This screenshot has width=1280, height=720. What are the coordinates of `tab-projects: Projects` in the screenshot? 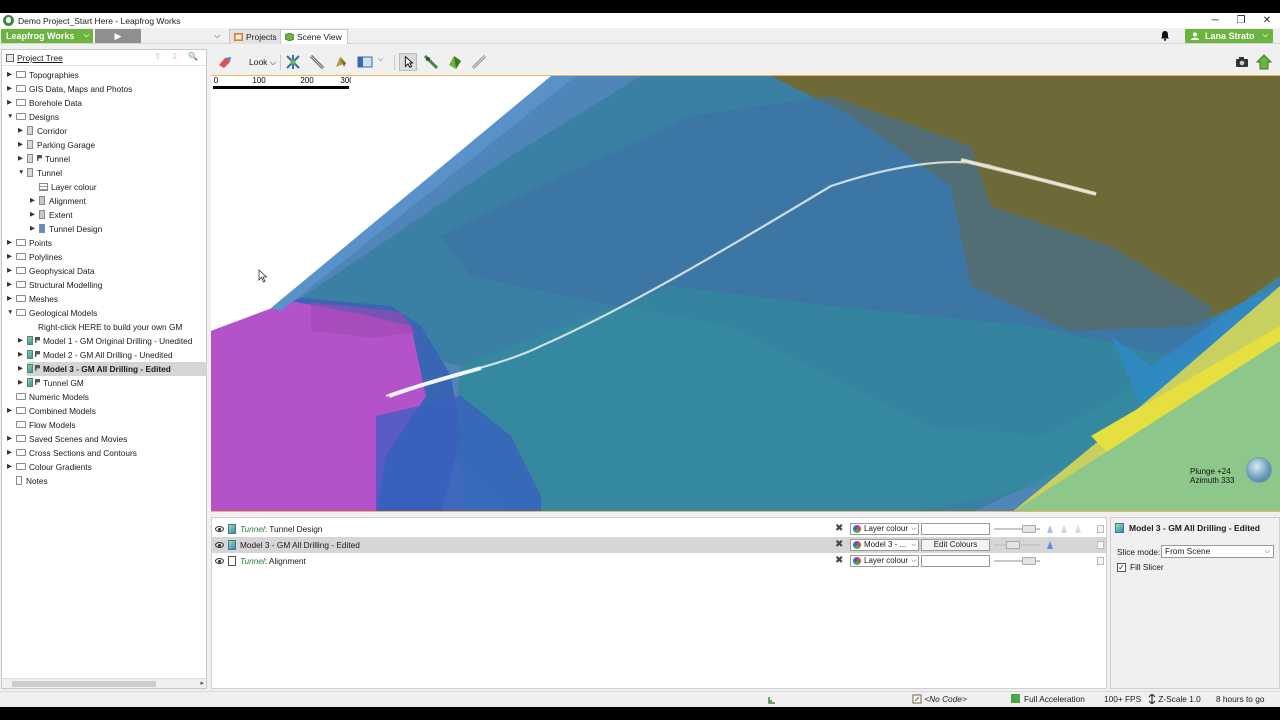 It's located at (256, 36).